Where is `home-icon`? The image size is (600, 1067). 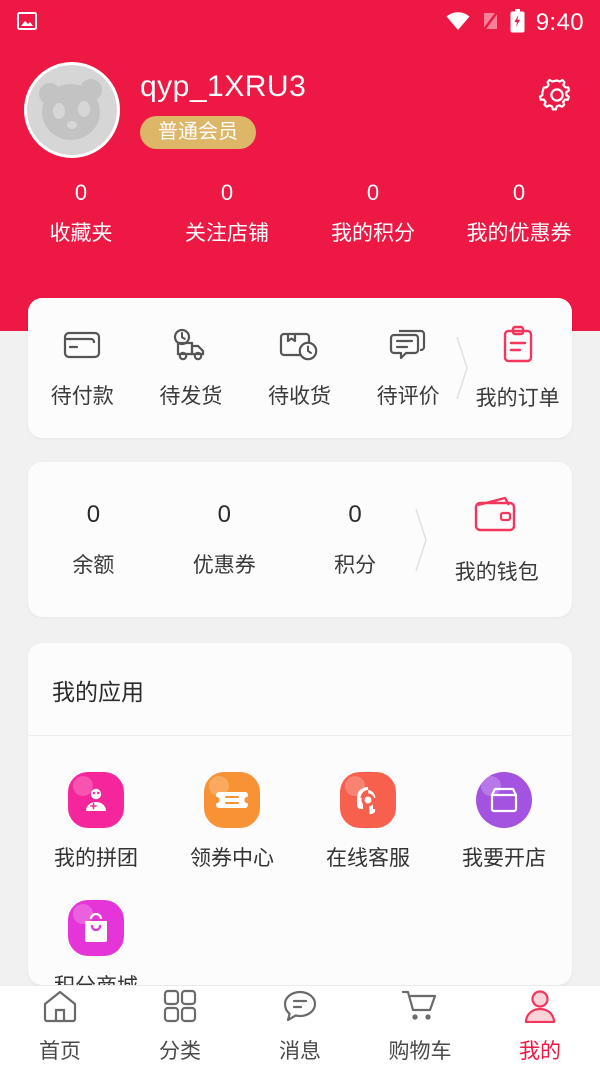 home-icon is located at coordinates (60, 1008).